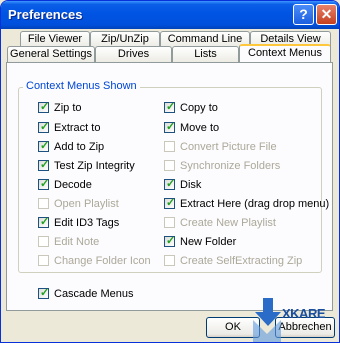  What do you see at coordinates (326, 14) in the screenshot?
I see `close-button: ✕` at bounding box center [326, 14].